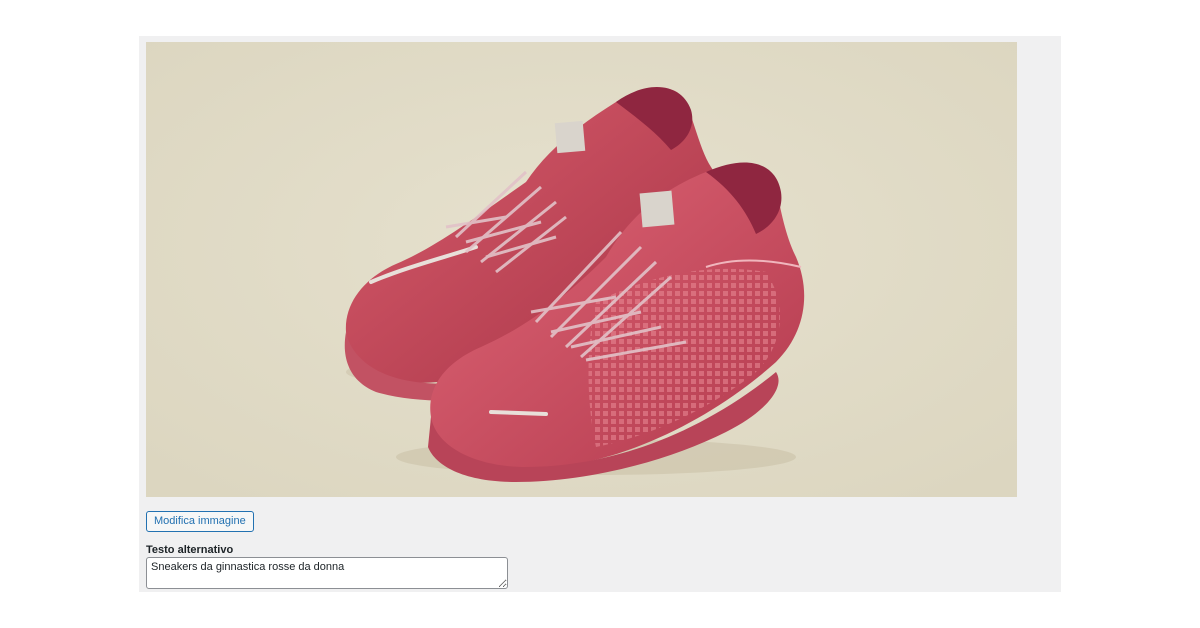 Image resolution: width=1200 pixels, height=628 pixels. What do you see at coordinates (190, 550) in the screenshot?
I see `alt-text-label: Testo alternativo` at bounding box center [190, 550].